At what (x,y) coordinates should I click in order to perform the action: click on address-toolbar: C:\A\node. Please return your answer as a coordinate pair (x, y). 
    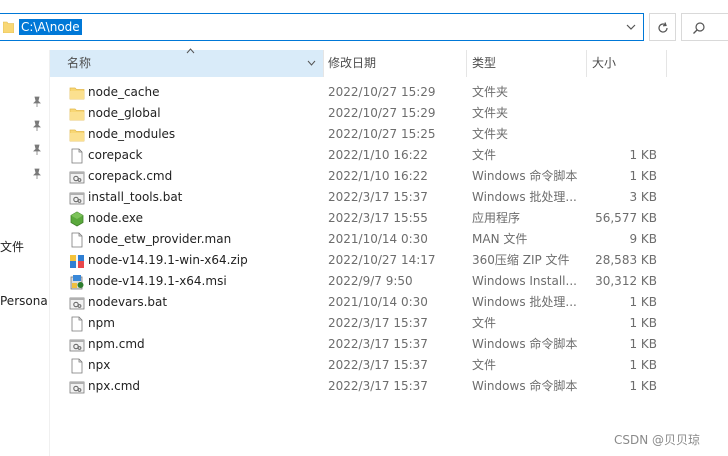
    Looking at the image, I should click on (364, 25).